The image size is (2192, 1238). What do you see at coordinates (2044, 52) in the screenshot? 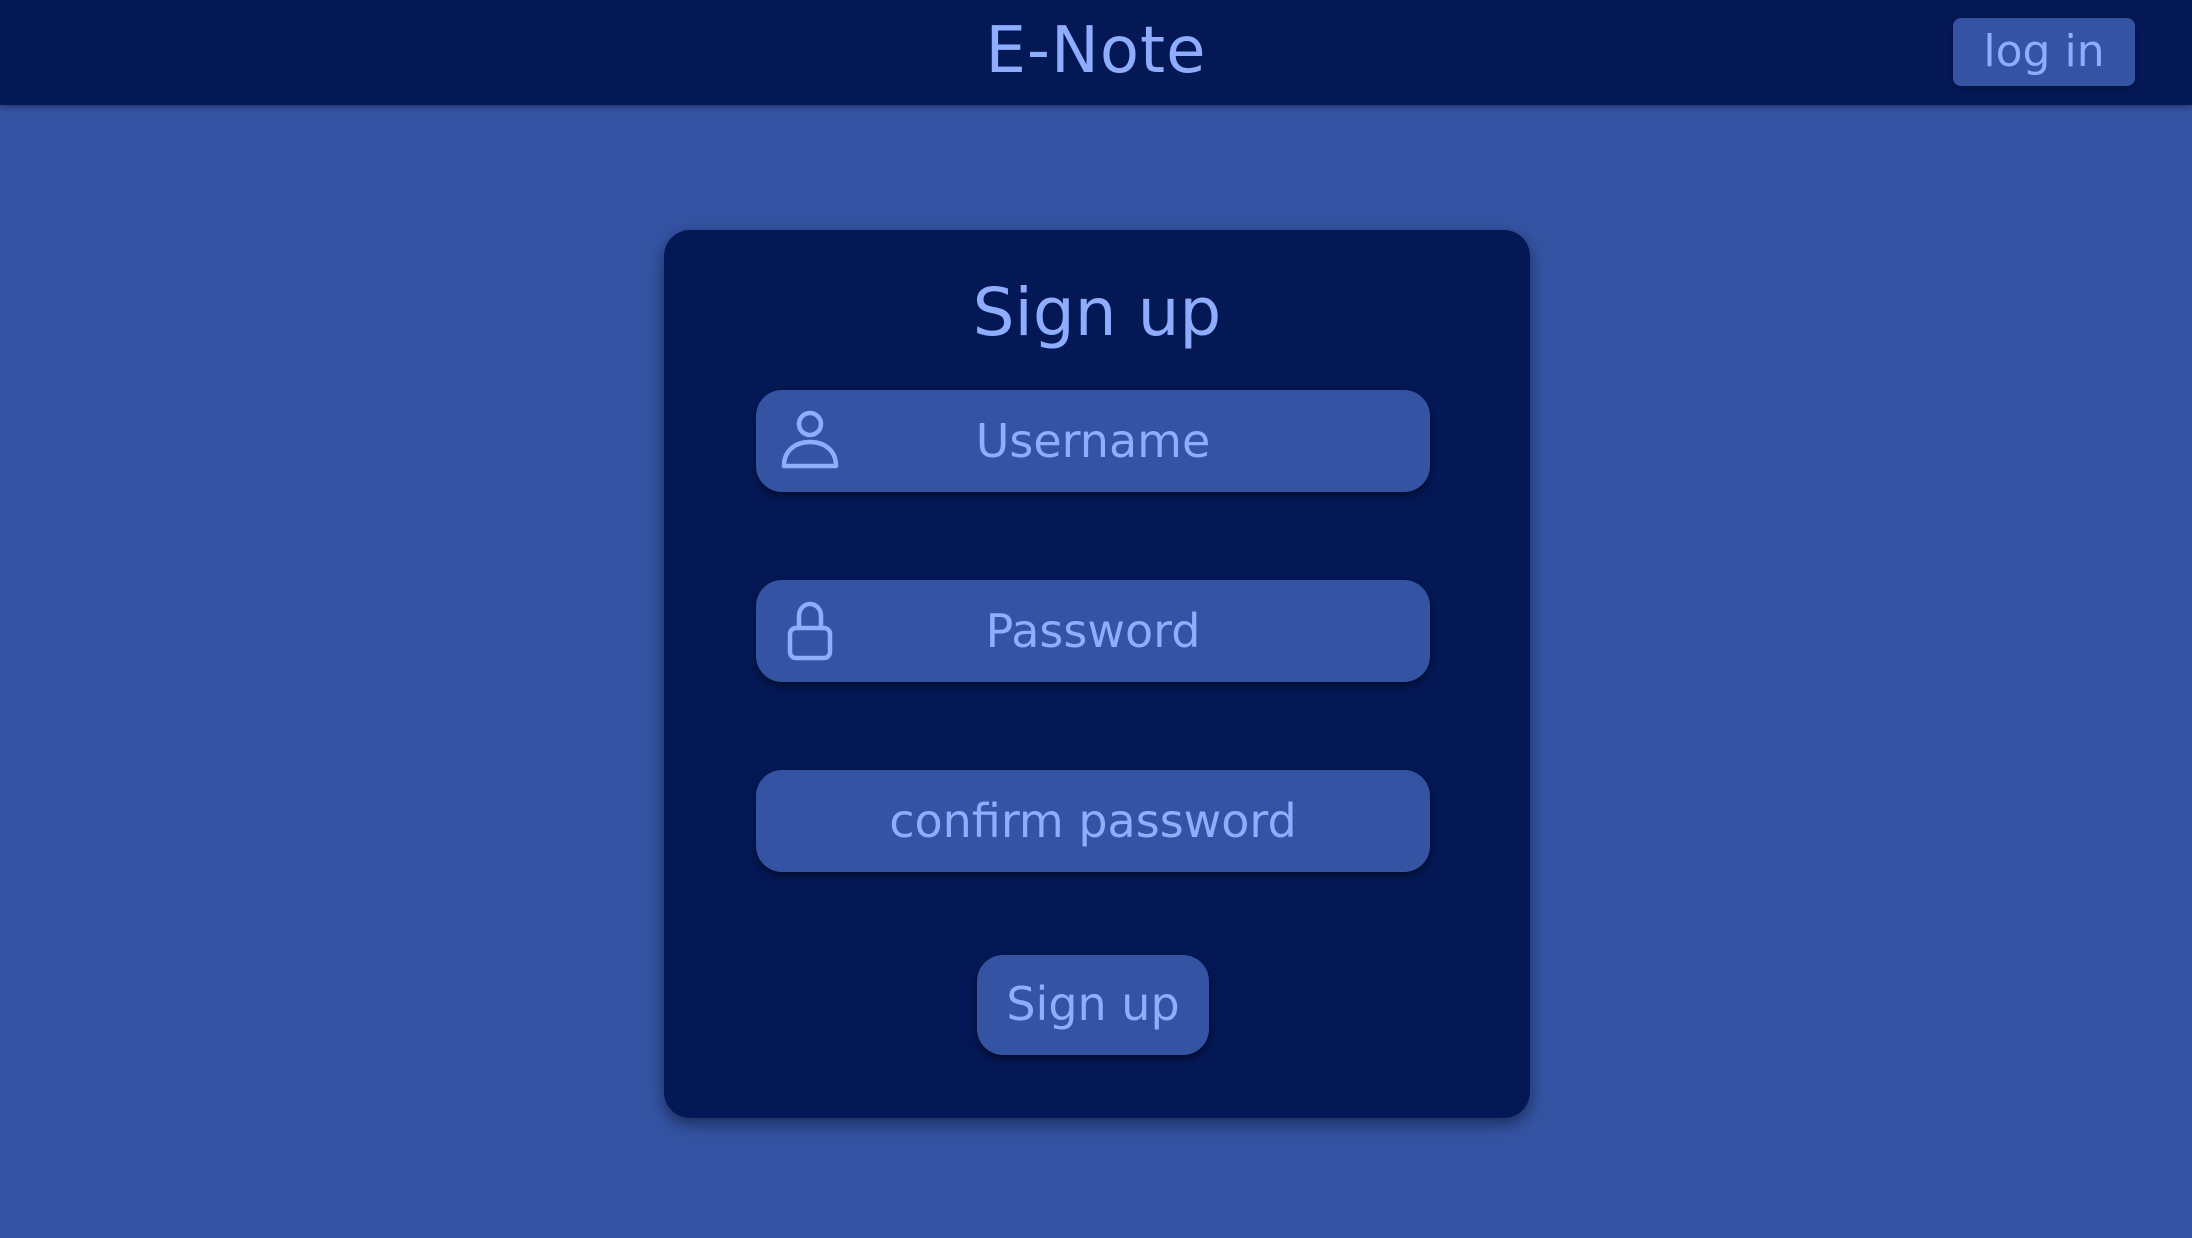
I see `login-button: log in` at bounding box center [2044, 52].